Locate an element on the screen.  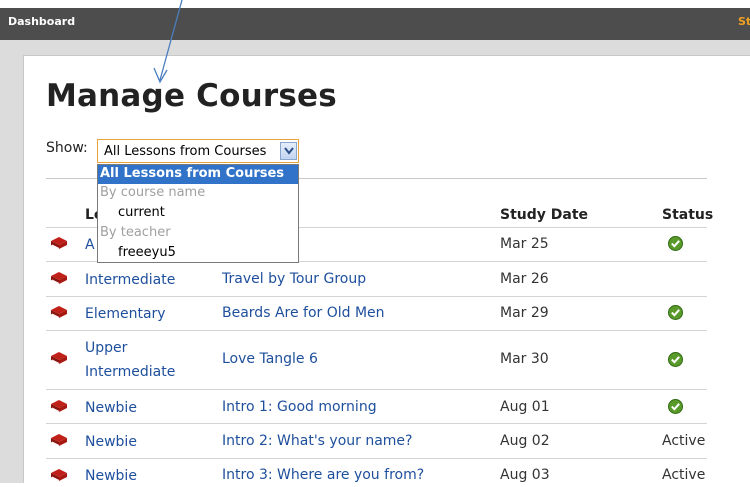
dropdown-option-freeeyu5: freeeyu5 is located at coordinates (198, 253).